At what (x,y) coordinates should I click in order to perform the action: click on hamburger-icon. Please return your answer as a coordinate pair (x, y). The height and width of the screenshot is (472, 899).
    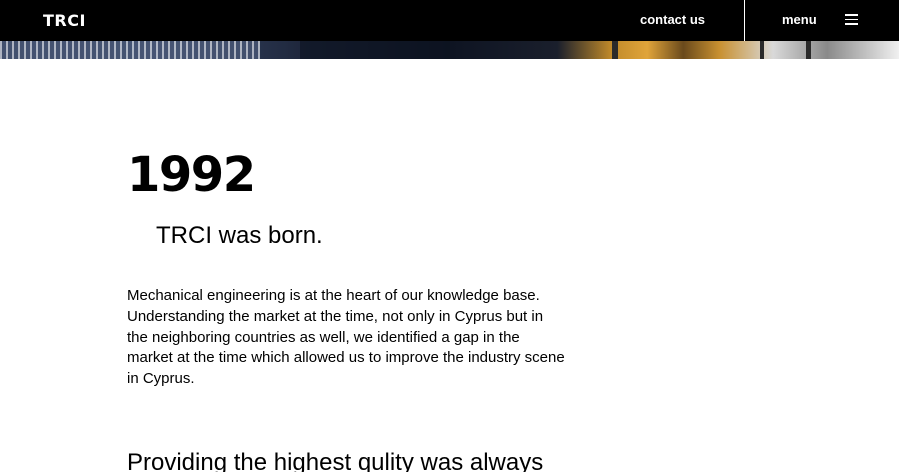
    Looking at the image, I should click on (851, 19).